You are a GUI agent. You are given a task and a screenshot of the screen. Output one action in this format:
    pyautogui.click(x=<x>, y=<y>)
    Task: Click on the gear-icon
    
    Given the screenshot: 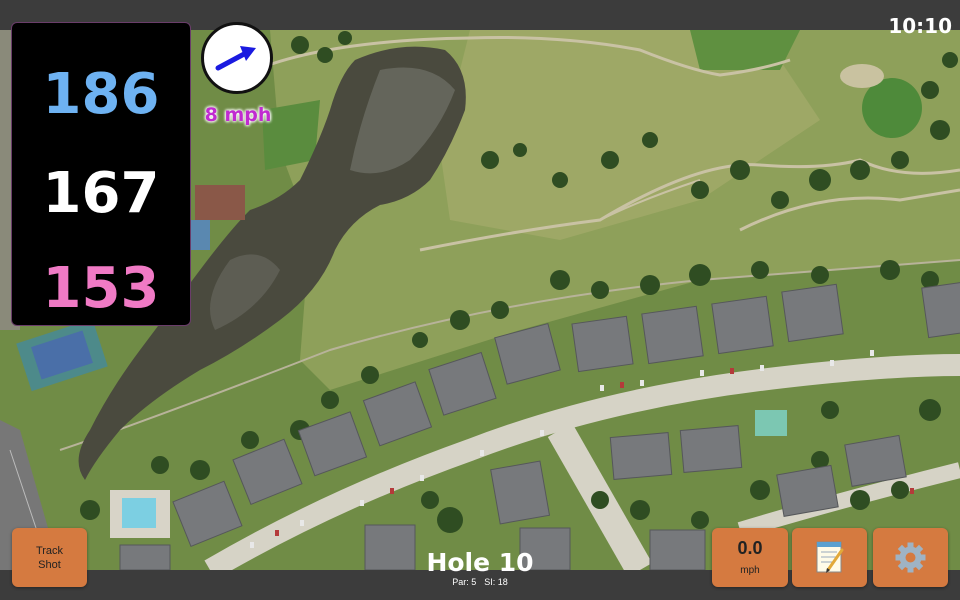 What is the action you would take?
    pyautogui.click(x=910, y=557)
    